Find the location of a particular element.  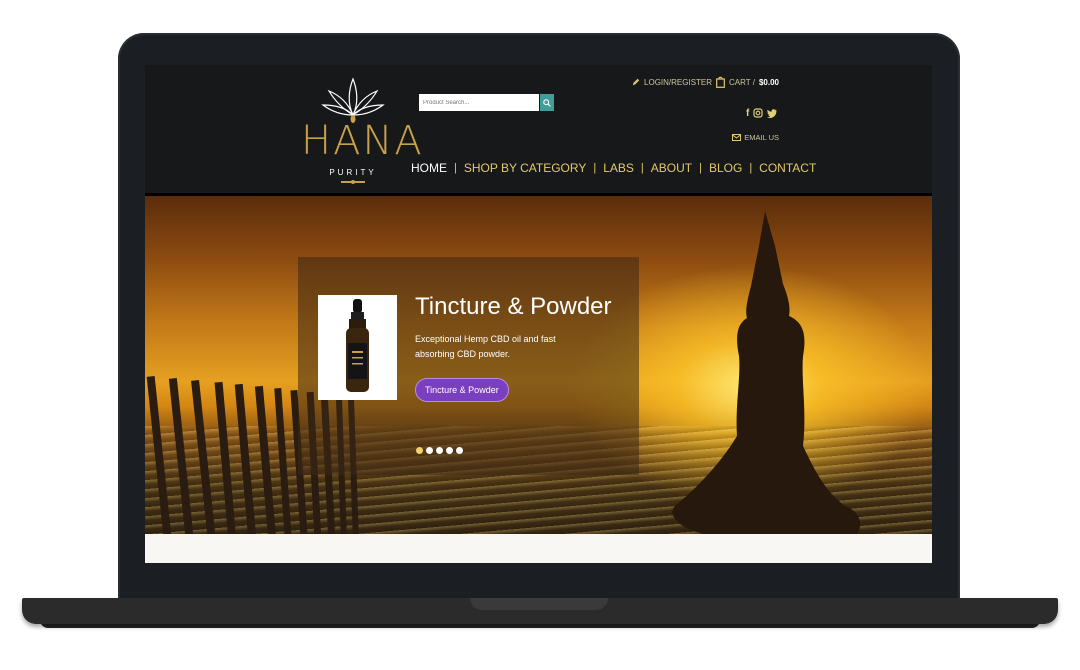

nav-labs: LABS is located at coordinates (618, 168).